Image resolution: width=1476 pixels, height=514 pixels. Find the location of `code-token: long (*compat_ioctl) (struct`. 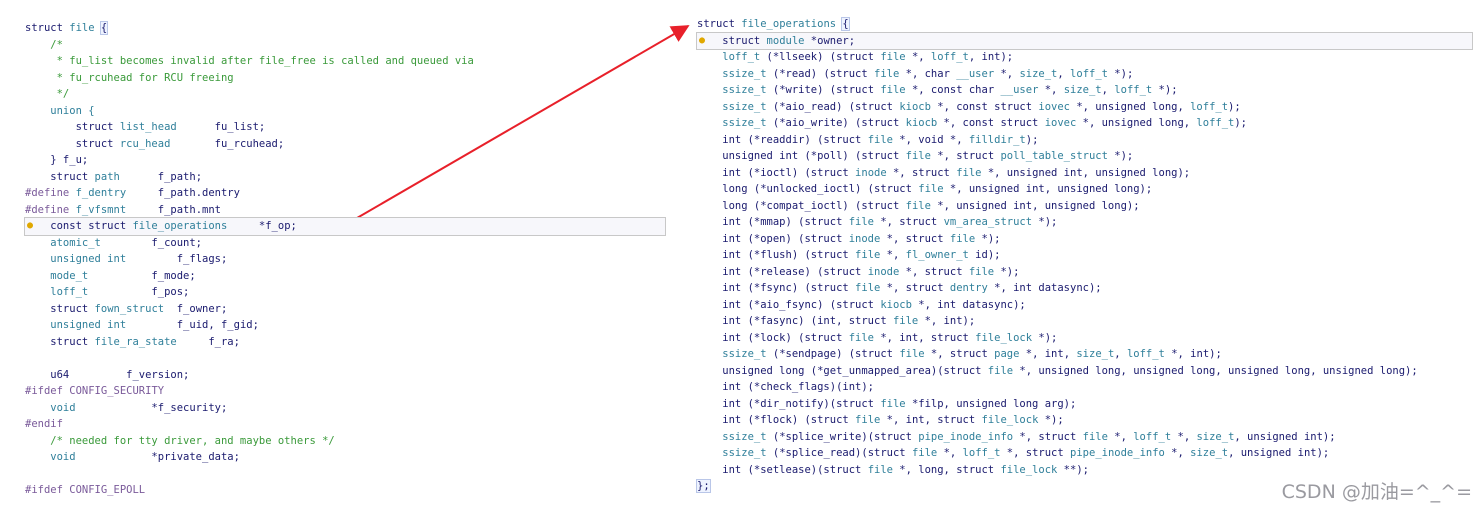

code-token: long (*compat_ioctl) (struct is located at coordinates (801, 205).